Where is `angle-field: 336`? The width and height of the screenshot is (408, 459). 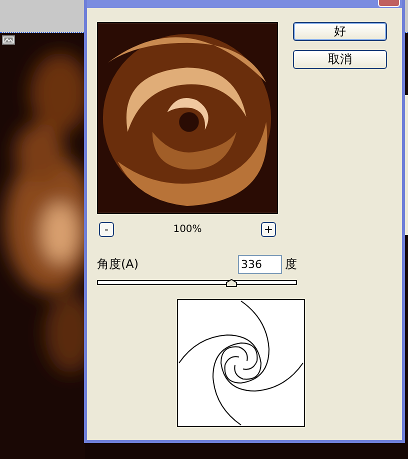
angle-field: 336 is located at coordinates (260, 264).